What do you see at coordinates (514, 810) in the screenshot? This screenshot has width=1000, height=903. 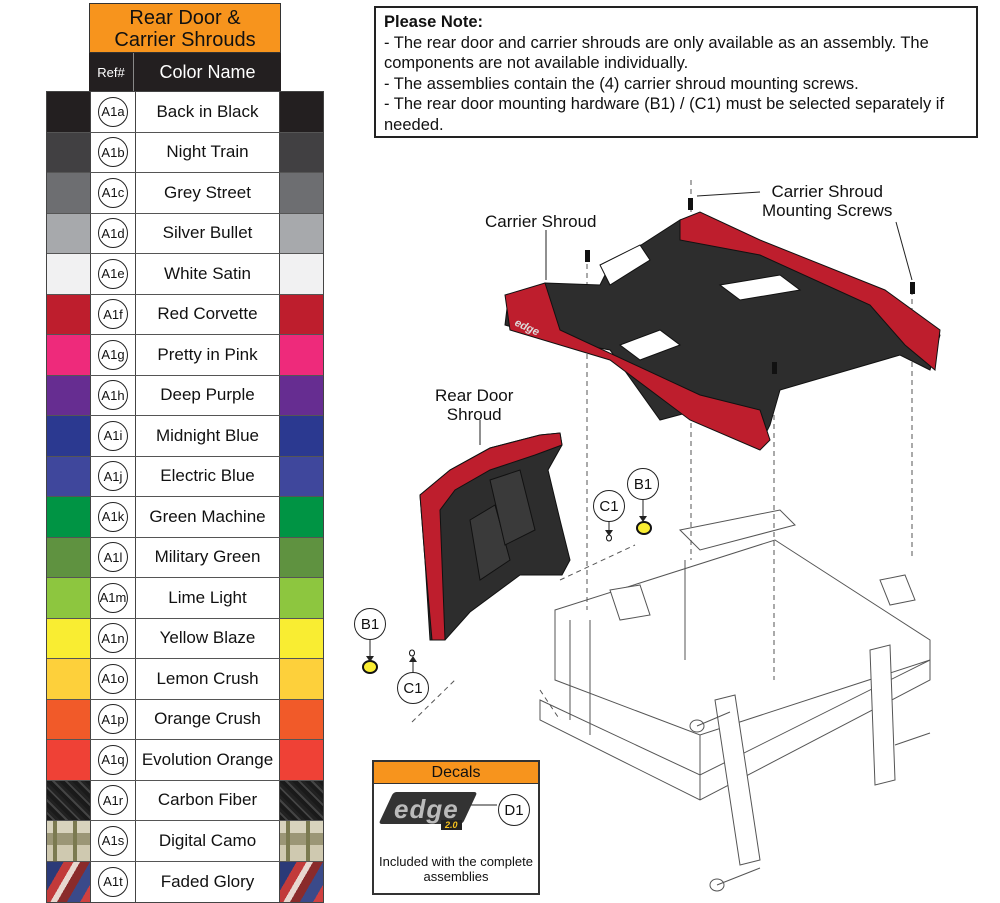 I see `callout-d1: D1` at bounding box center [514, 810].